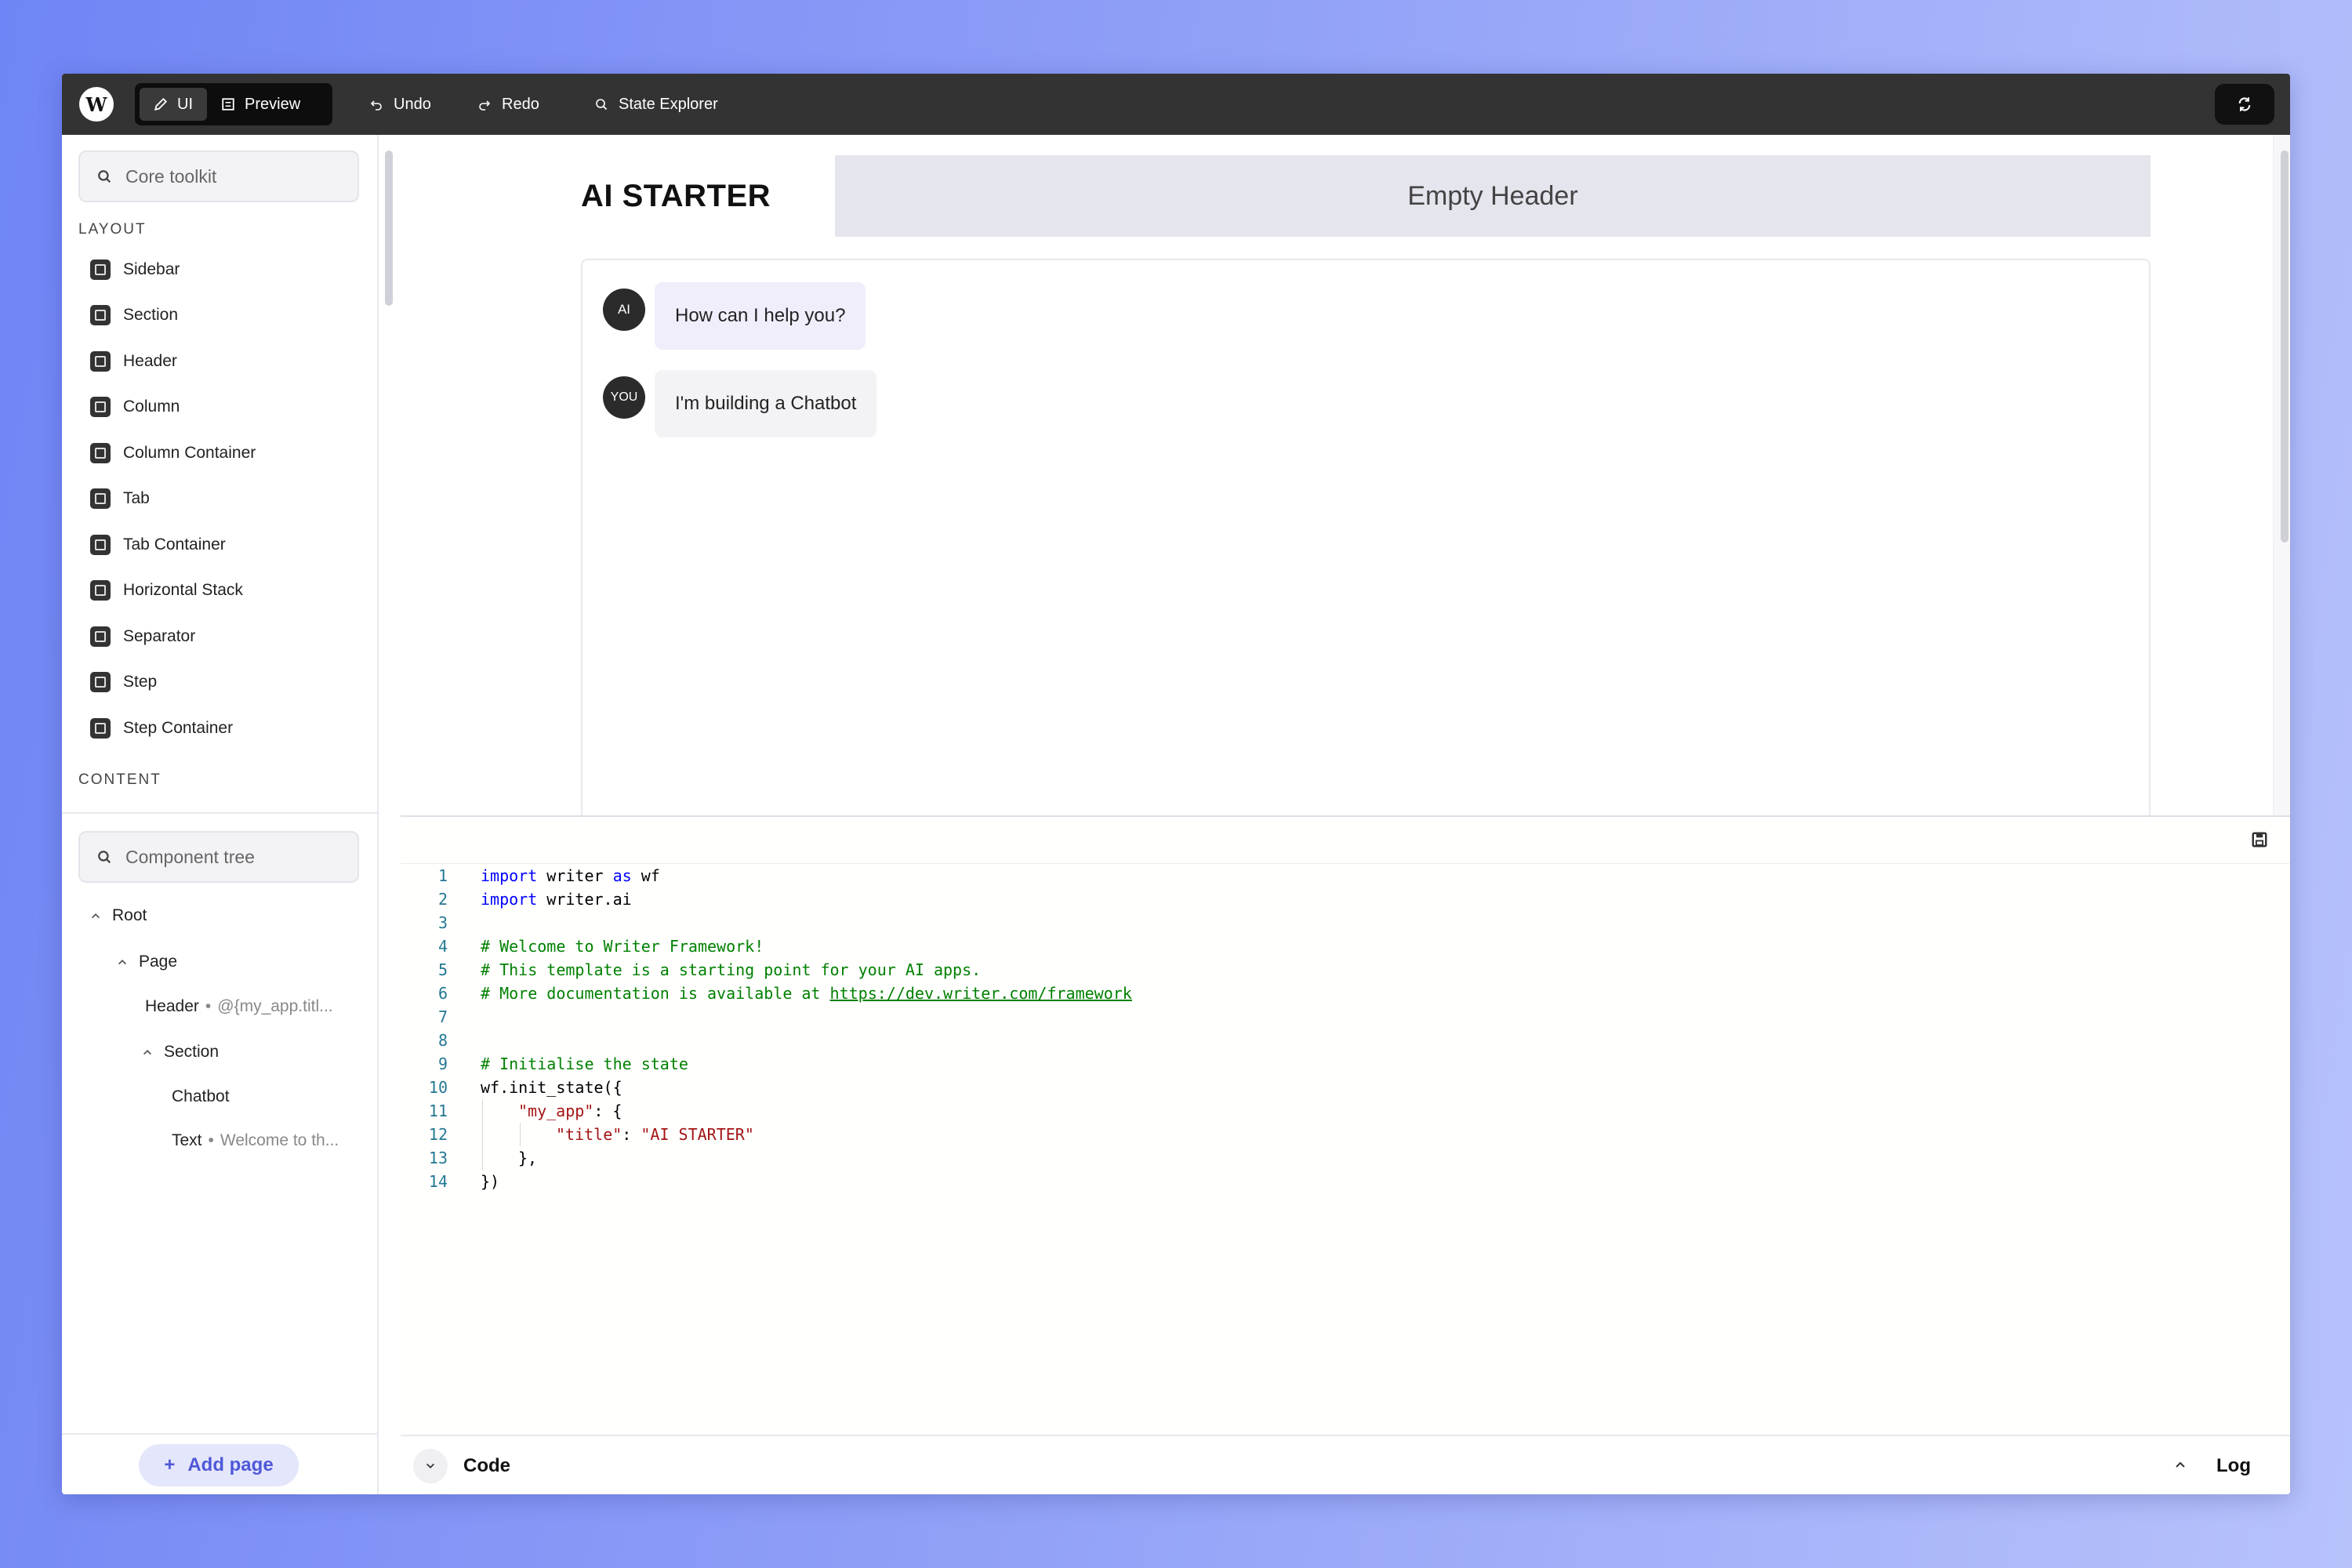 This screenshot has width=2352, height=1568. I want to click on writer-logo-icon: W, so click(96, 104).